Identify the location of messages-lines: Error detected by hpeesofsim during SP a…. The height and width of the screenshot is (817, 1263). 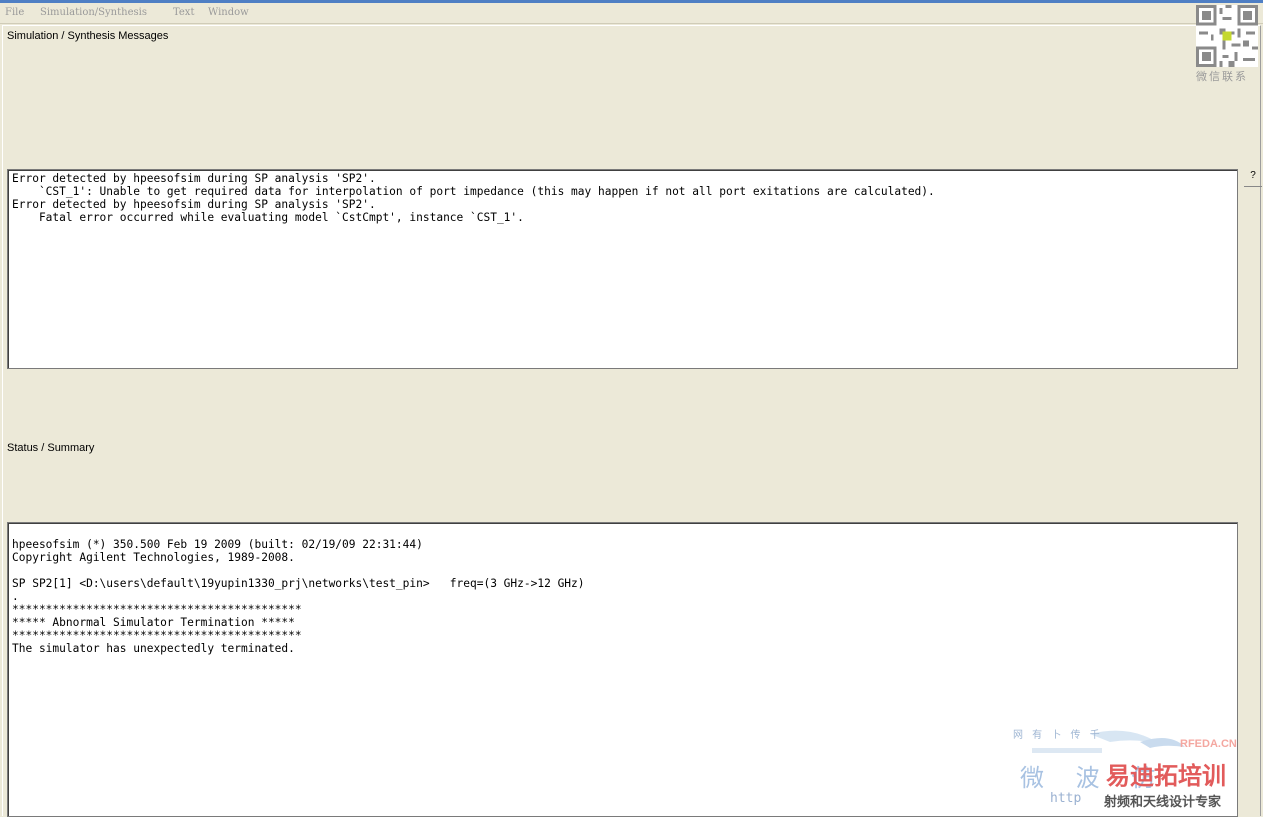
(473, 198).